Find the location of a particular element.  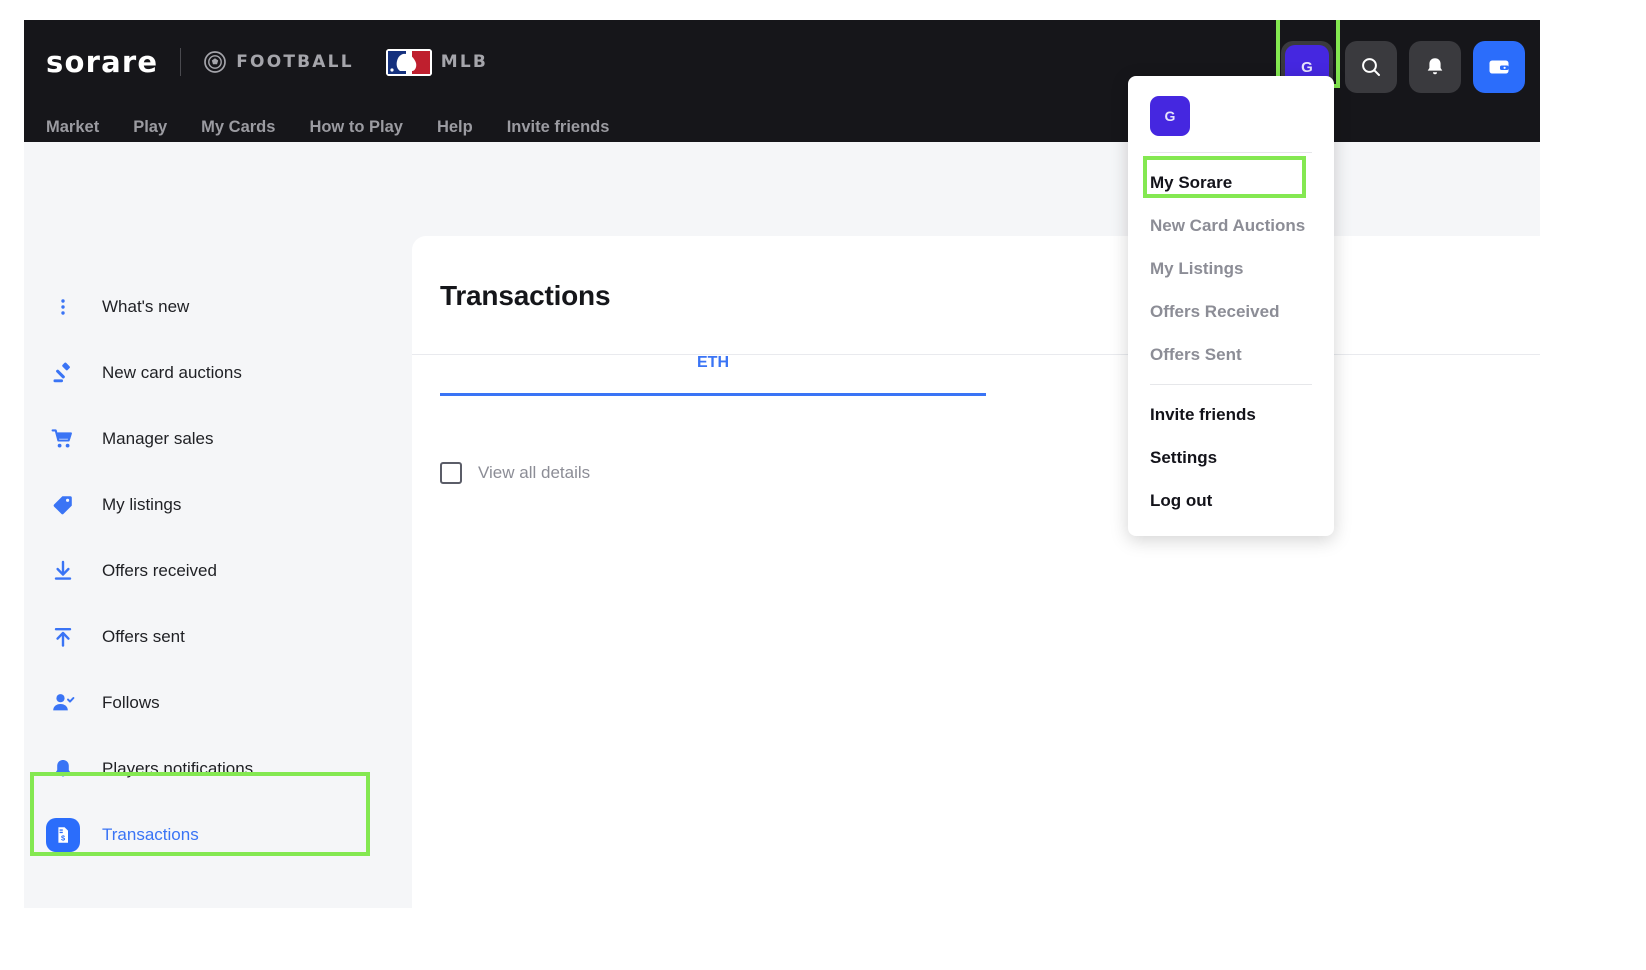

currency-tabs: ETH is located at coordinates (976, 375).